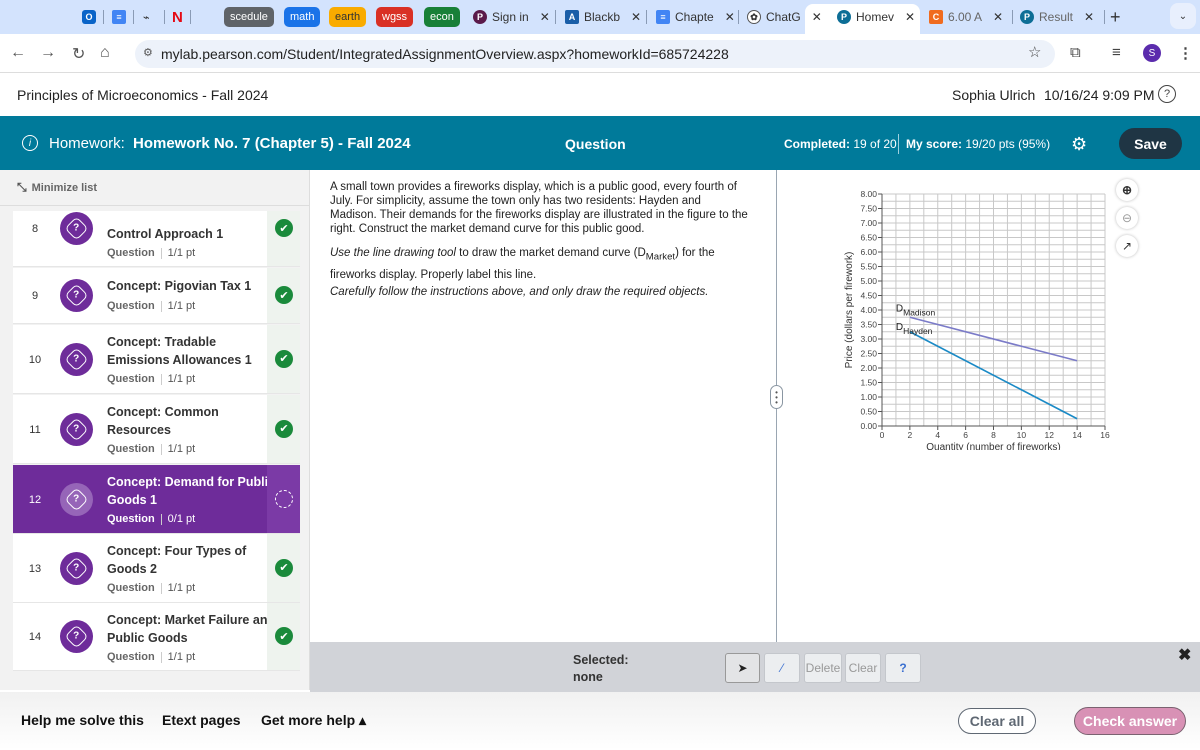 This screenshot has width=1200, height=750. What do you see at coordinates (1127, 218) in the screenshot?
I see `zoom-out-icon: ⊖` at bounding box center [1127, 218].